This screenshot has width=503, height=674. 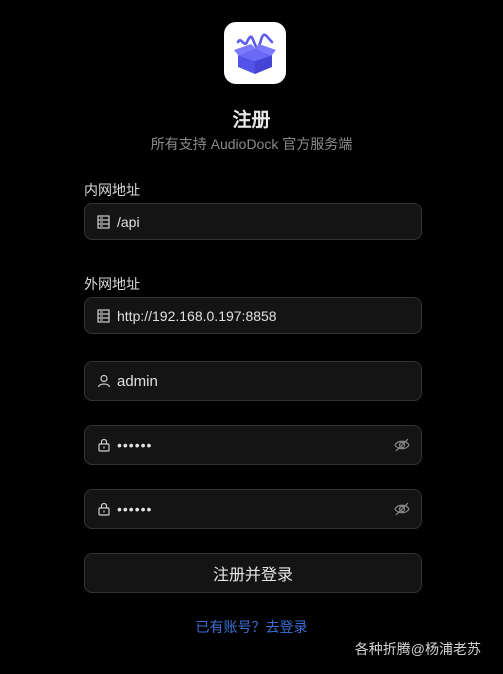 What do you see at coordinates (137, 381) in the screenshot?
I see `username-value: admin` at bounding box center [137, 381].